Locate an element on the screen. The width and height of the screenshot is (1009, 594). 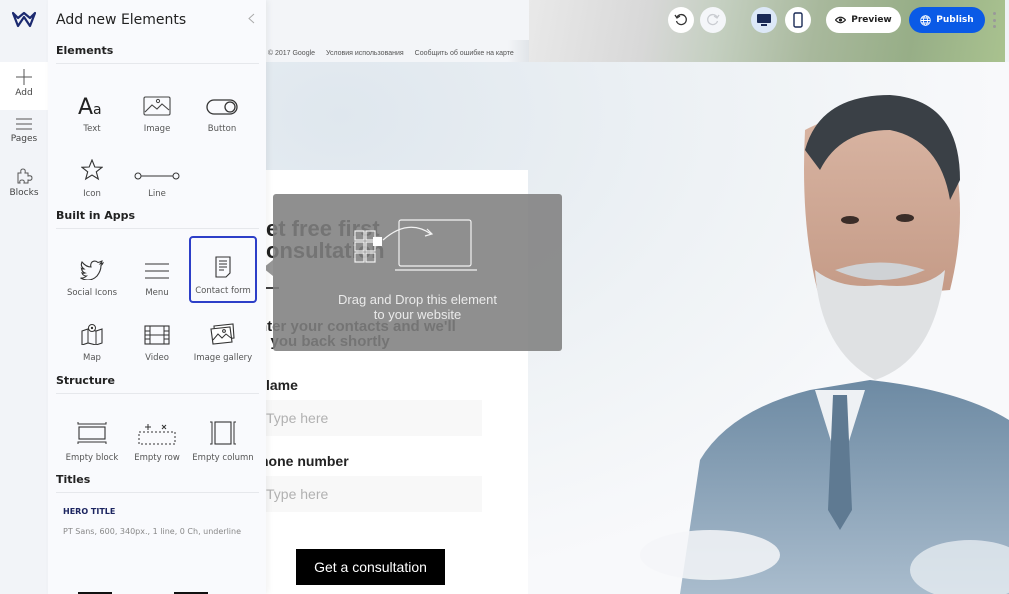
mobile-view-button is located at coordinates (798, 20).